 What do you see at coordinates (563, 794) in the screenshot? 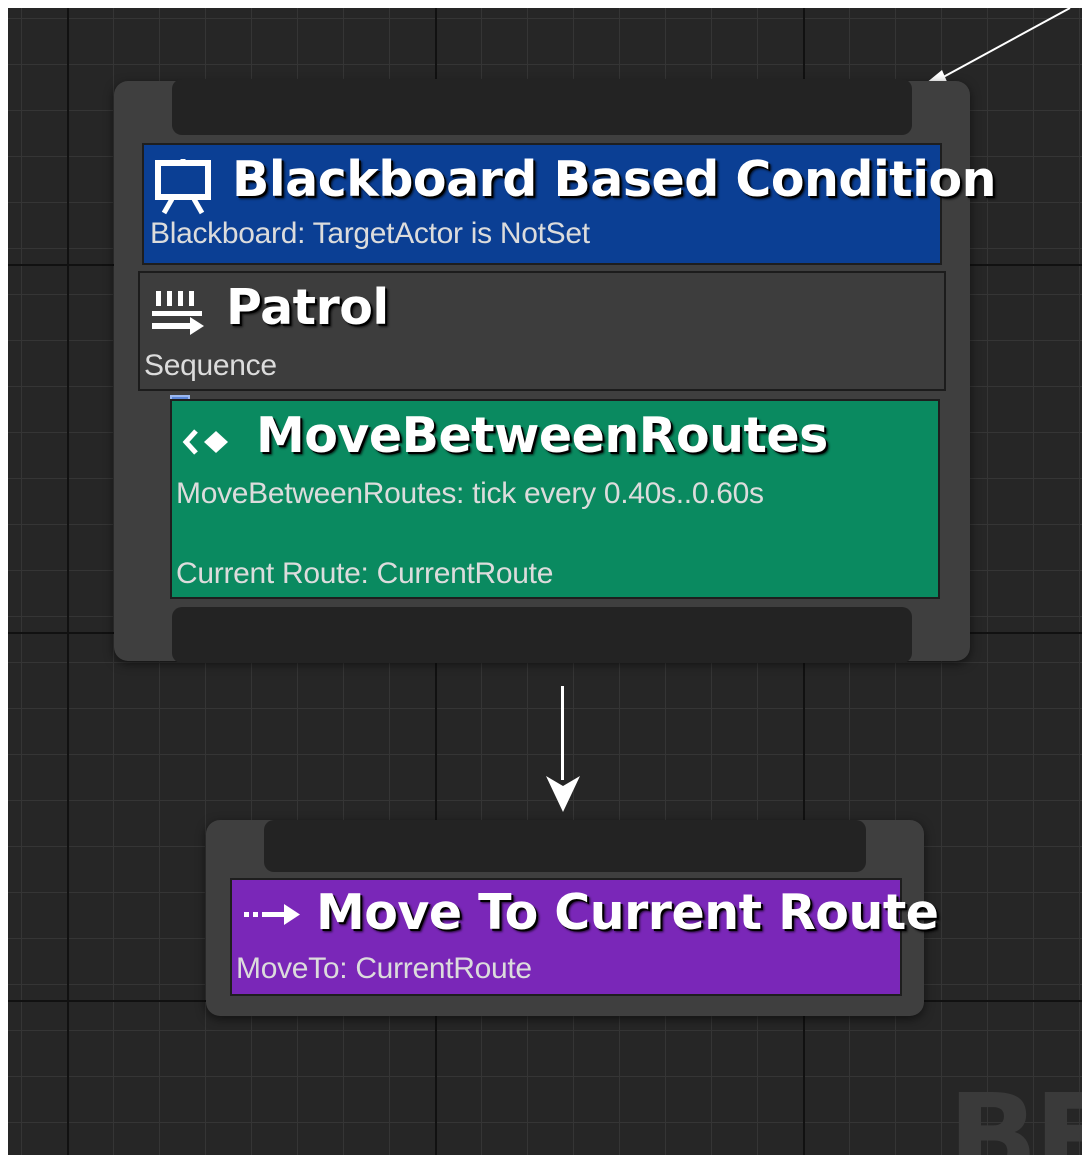
I see `connection-arrowhead` at bounding box center [563, 794].